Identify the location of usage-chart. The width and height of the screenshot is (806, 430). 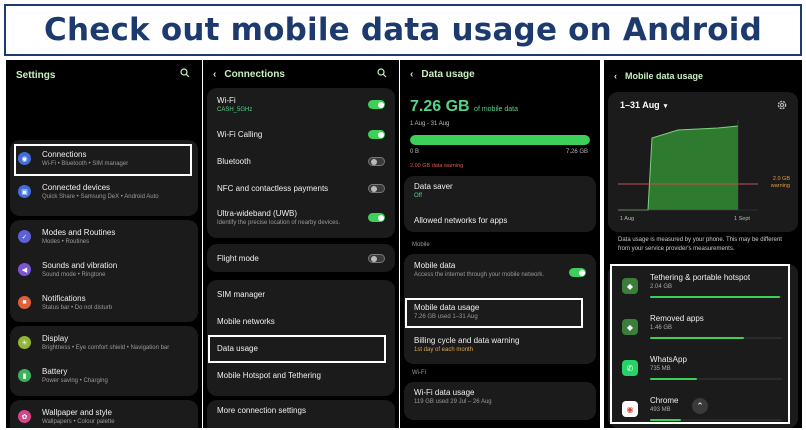
(688, 165).